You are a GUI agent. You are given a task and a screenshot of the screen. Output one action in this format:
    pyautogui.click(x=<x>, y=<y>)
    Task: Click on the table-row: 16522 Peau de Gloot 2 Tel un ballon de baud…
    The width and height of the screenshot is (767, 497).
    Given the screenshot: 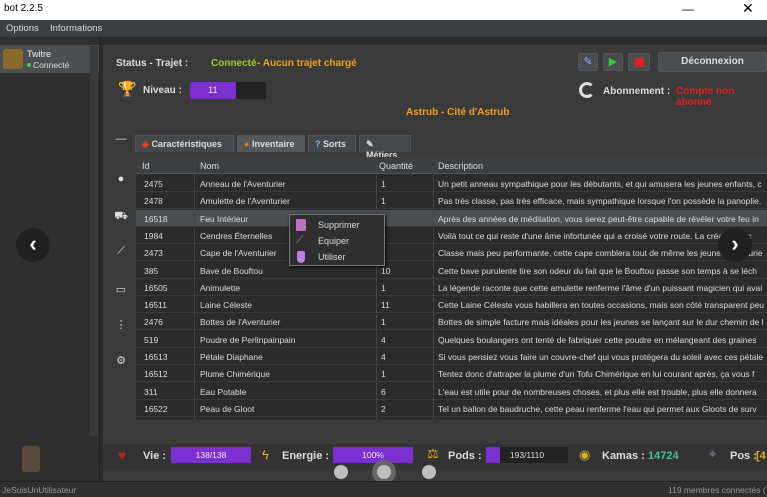 What is the action you would take?
    pyautogui.click(x=451, y=408)
    